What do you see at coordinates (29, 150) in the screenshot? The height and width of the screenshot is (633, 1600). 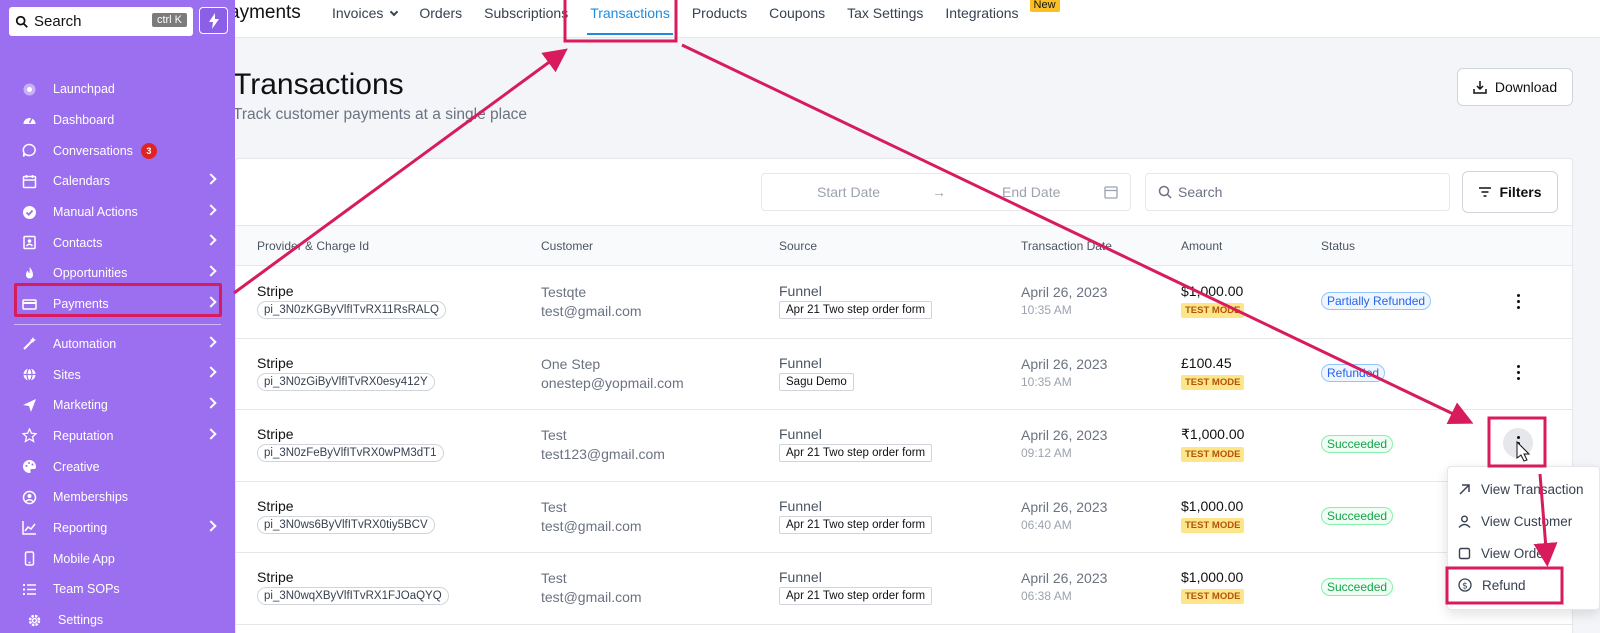 I see `chat-icon` at bounding box center [29, 150].